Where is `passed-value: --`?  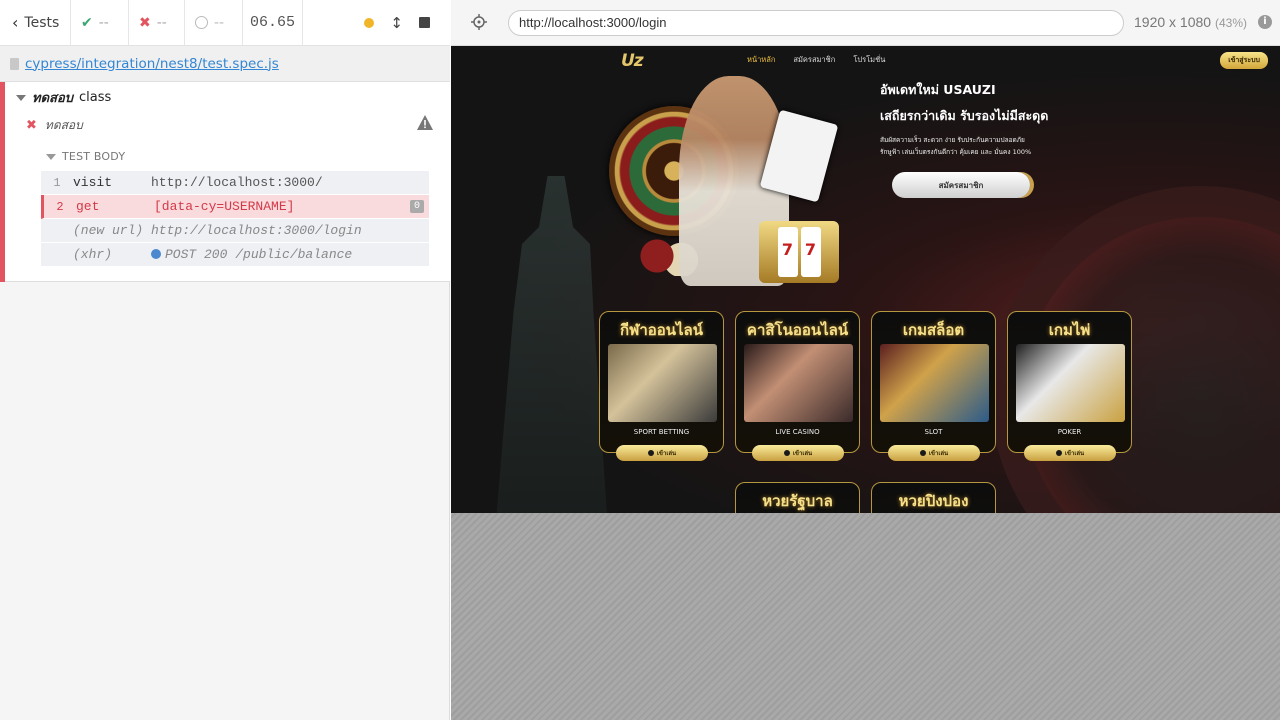 passed-value: -- is located at coordinates (103, 22).